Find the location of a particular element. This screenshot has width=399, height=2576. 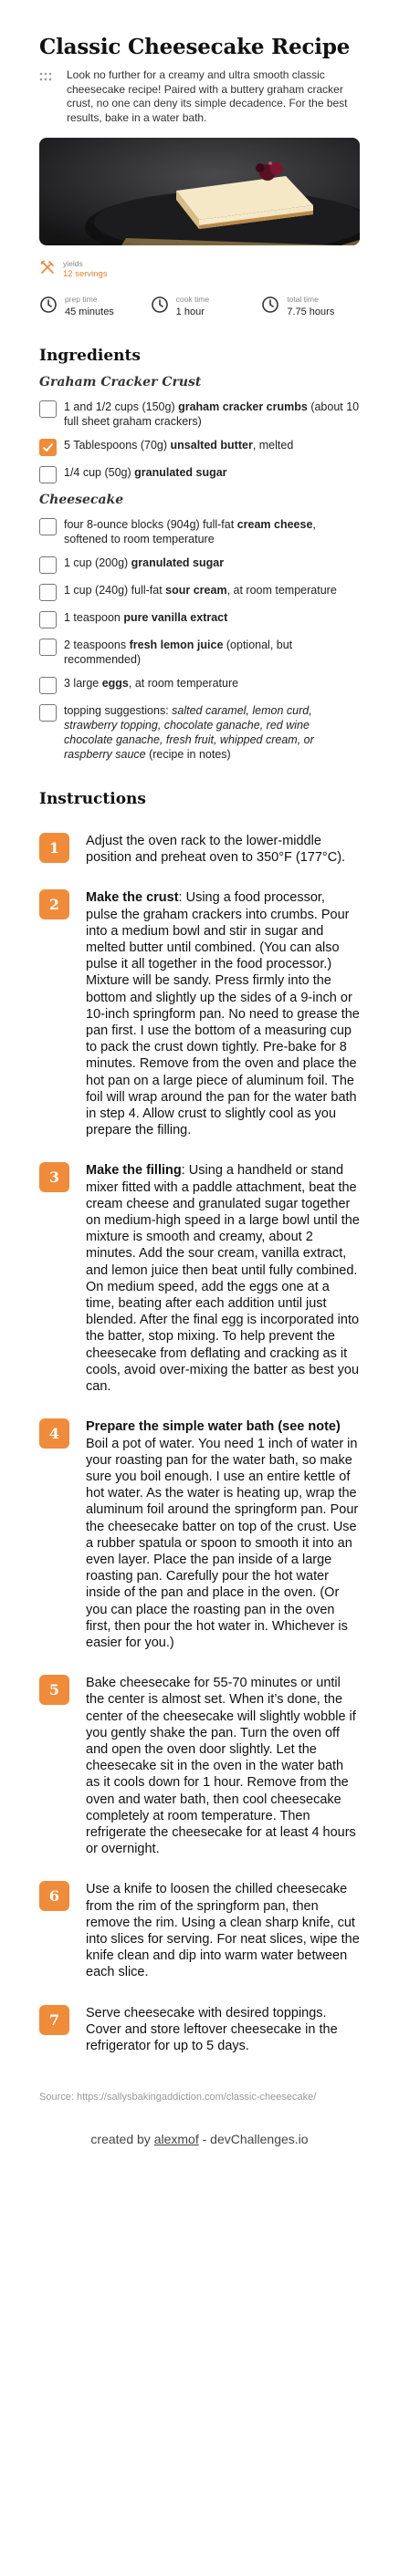

cook-time: cook time 1 hour is located at coordinates (200, 306).